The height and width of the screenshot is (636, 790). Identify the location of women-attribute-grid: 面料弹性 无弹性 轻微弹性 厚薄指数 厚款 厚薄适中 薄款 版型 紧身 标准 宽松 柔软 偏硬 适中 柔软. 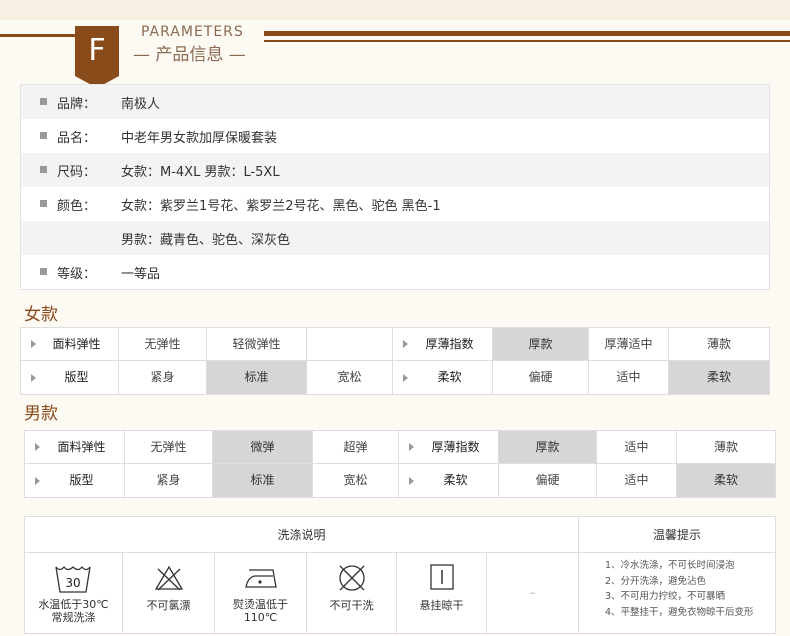
(395, 361).